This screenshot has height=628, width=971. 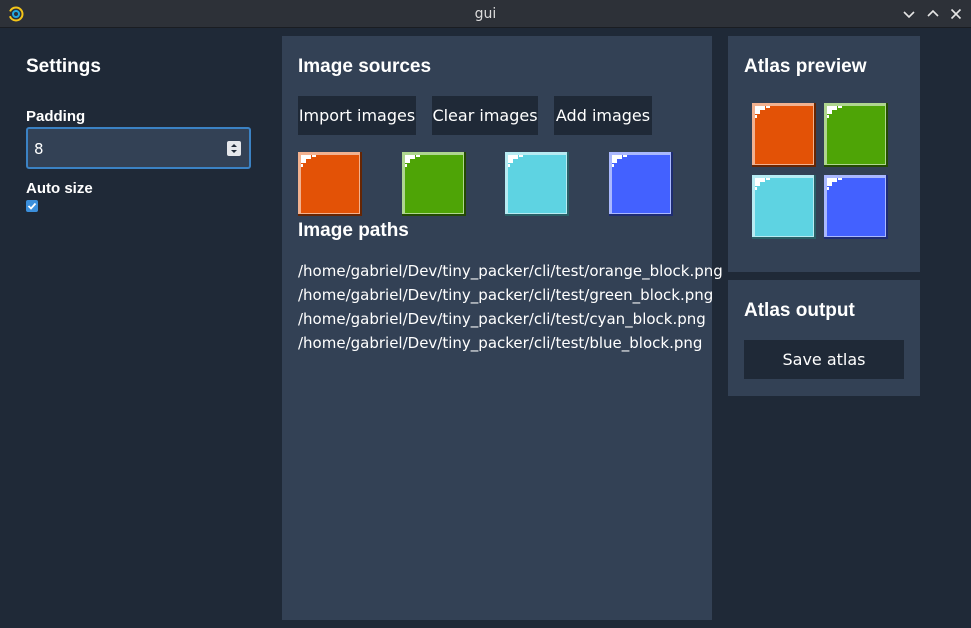 What do you see at coordinates (434, 184) in the screenshot?
I see `thumbnail-green-block` at bounding box center [434, 184].